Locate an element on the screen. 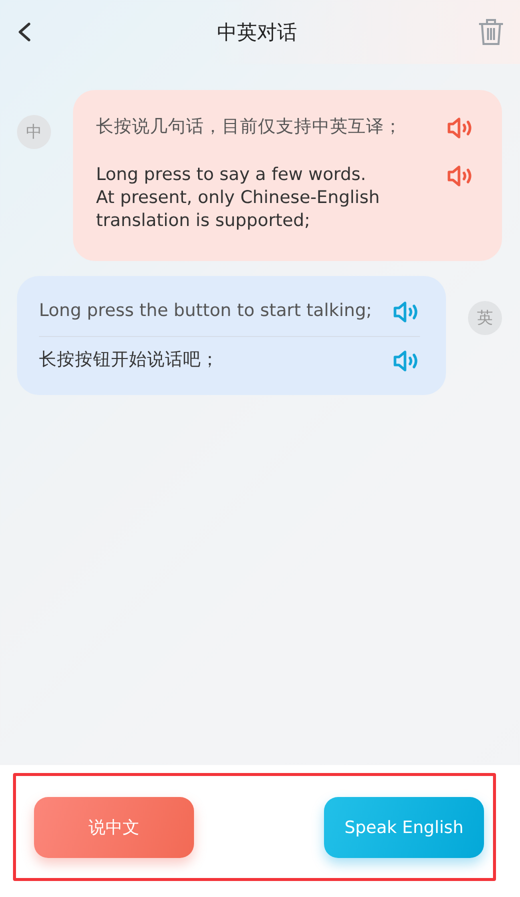 This screenshot has height=897, width=520. message-text: Long press to say a few words. At present, only Chinese-English translation is supported; is located at coordinates (238, 198).